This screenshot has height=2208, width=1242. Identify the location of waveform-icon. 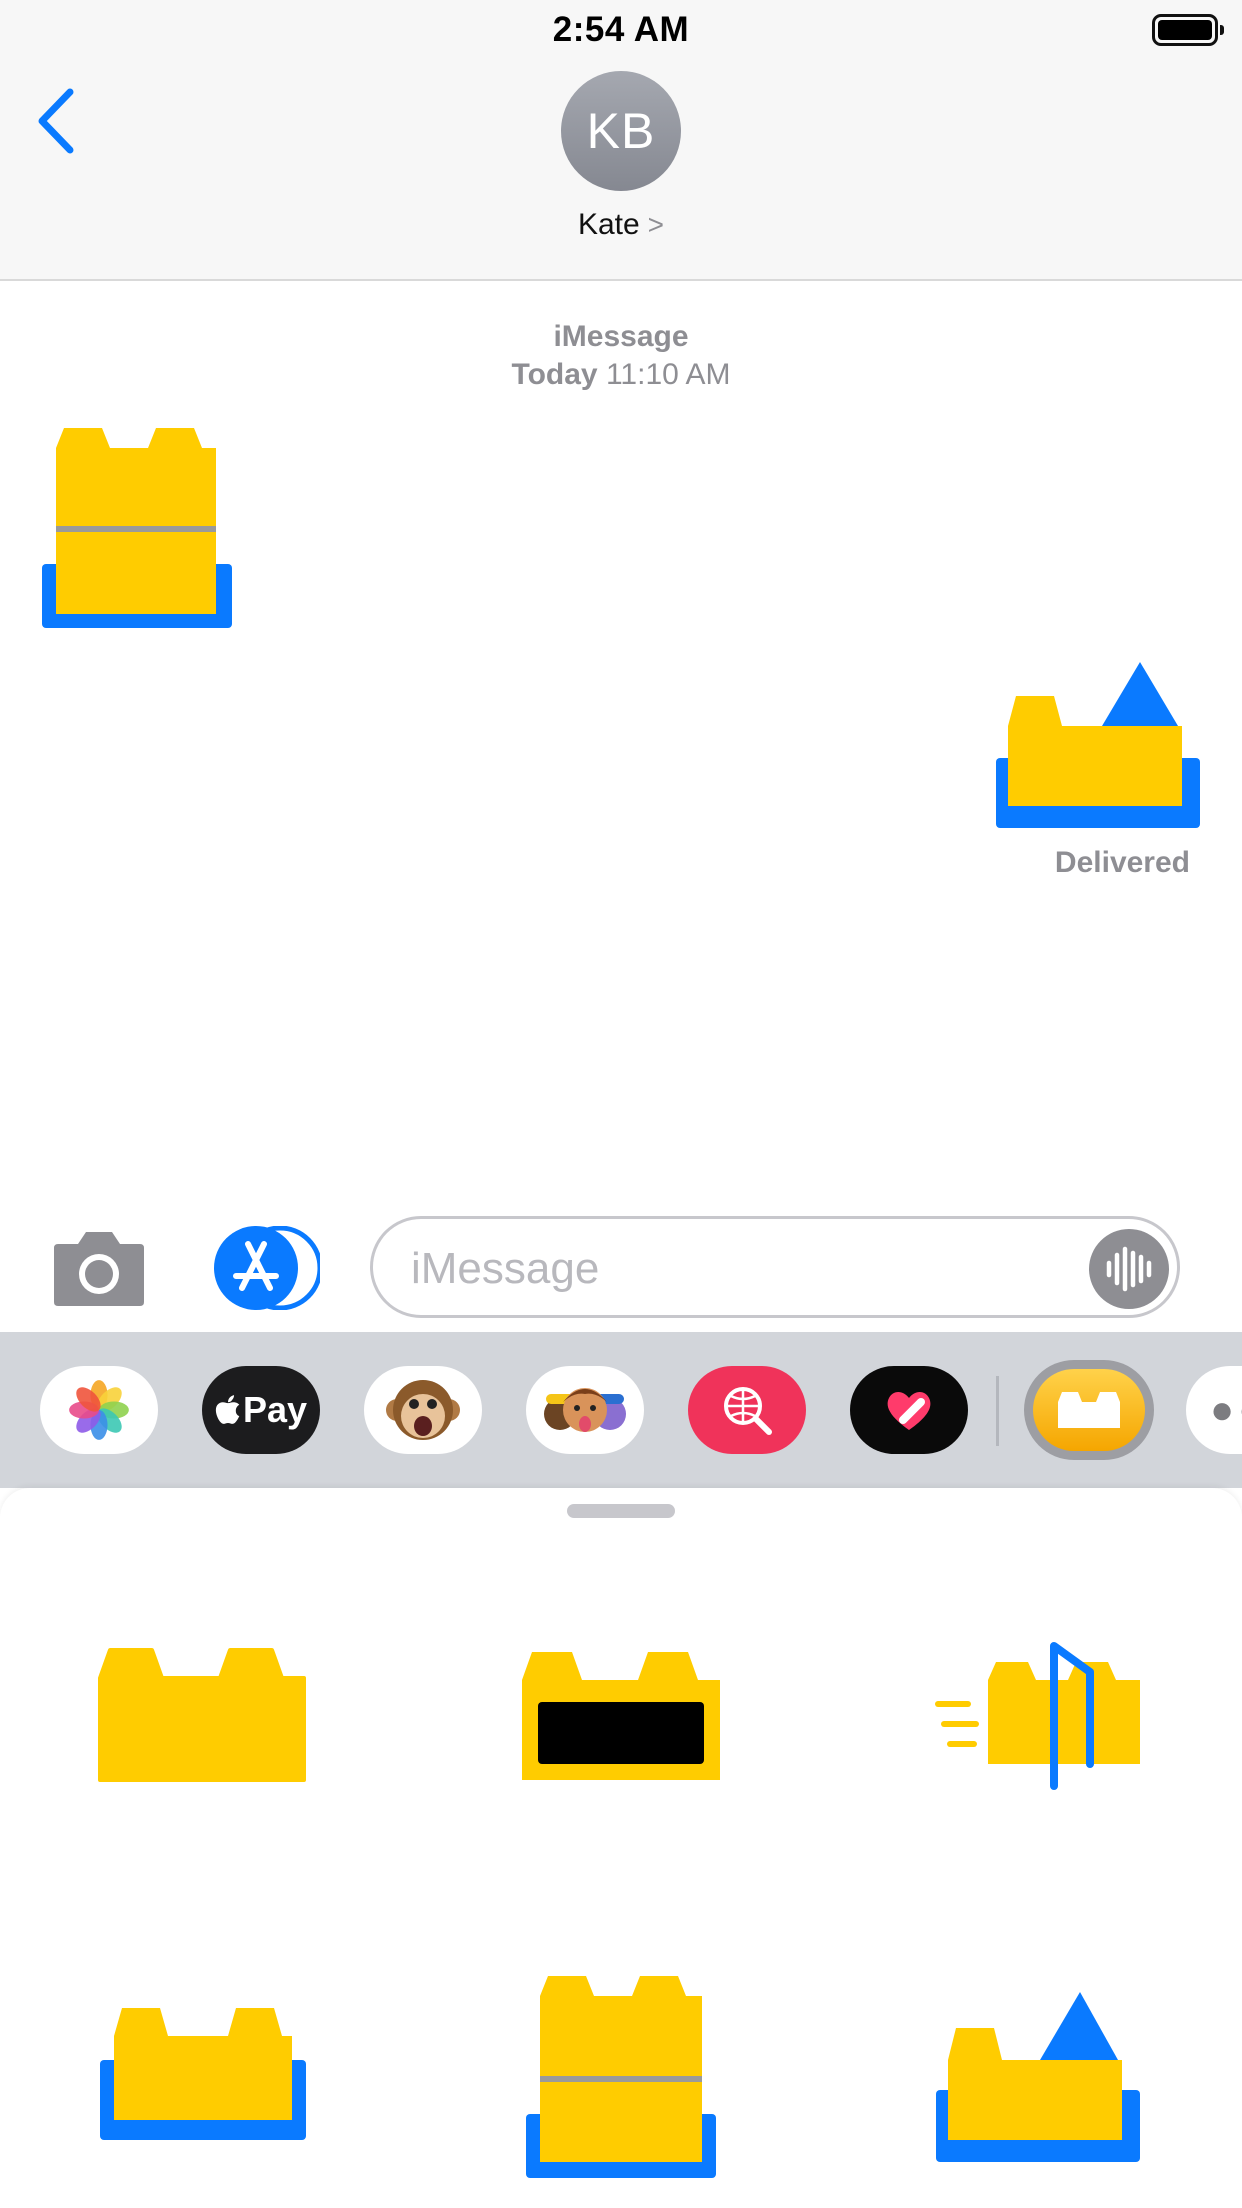
(1129, 1269).